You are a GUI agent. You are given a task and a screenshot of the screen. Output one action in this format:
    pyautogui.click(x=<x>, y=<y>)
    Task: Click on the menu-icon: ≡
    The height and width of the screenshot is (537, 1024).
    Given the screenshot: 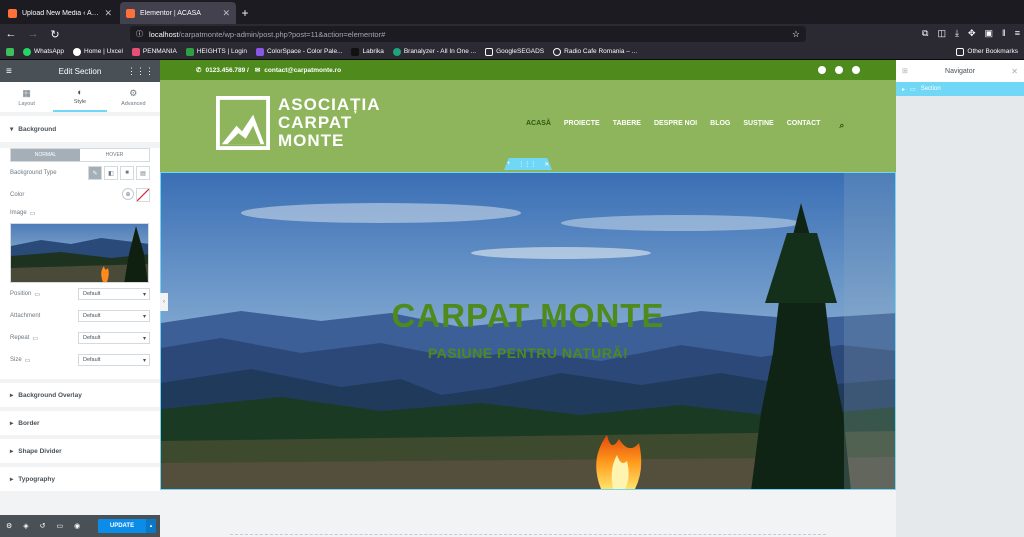 What is the action you would take?
    pyautogui.click(x=1017, y=33)
    